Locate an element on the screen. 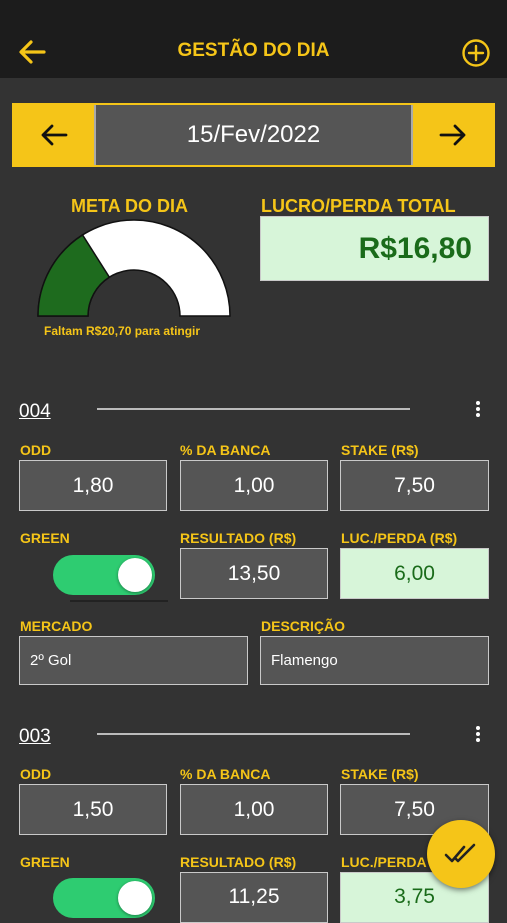 This screenshot has width=507, height=923. add-circle-icon is located at coordinates (476, 53).